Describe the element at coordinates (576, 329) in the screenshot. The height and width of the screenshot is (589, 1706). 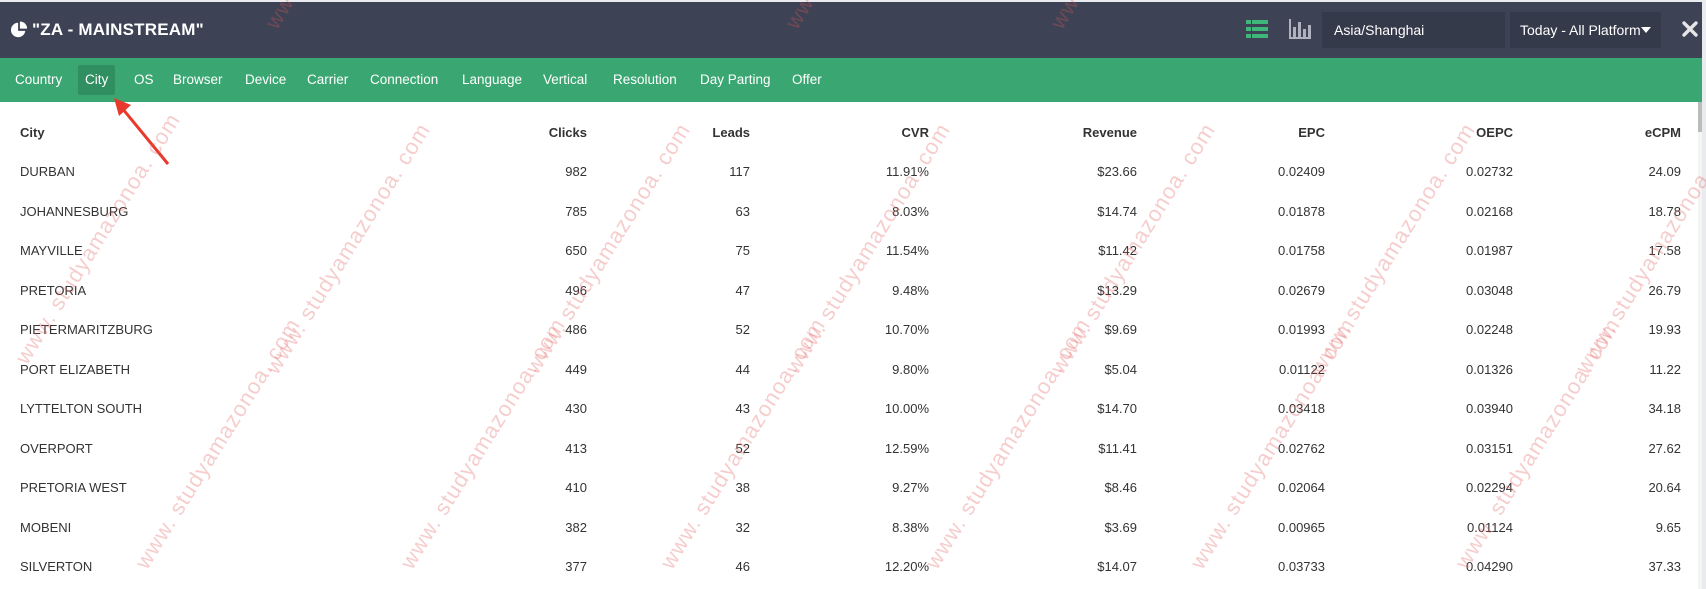
I see `cell-clicks: 486` at that location.